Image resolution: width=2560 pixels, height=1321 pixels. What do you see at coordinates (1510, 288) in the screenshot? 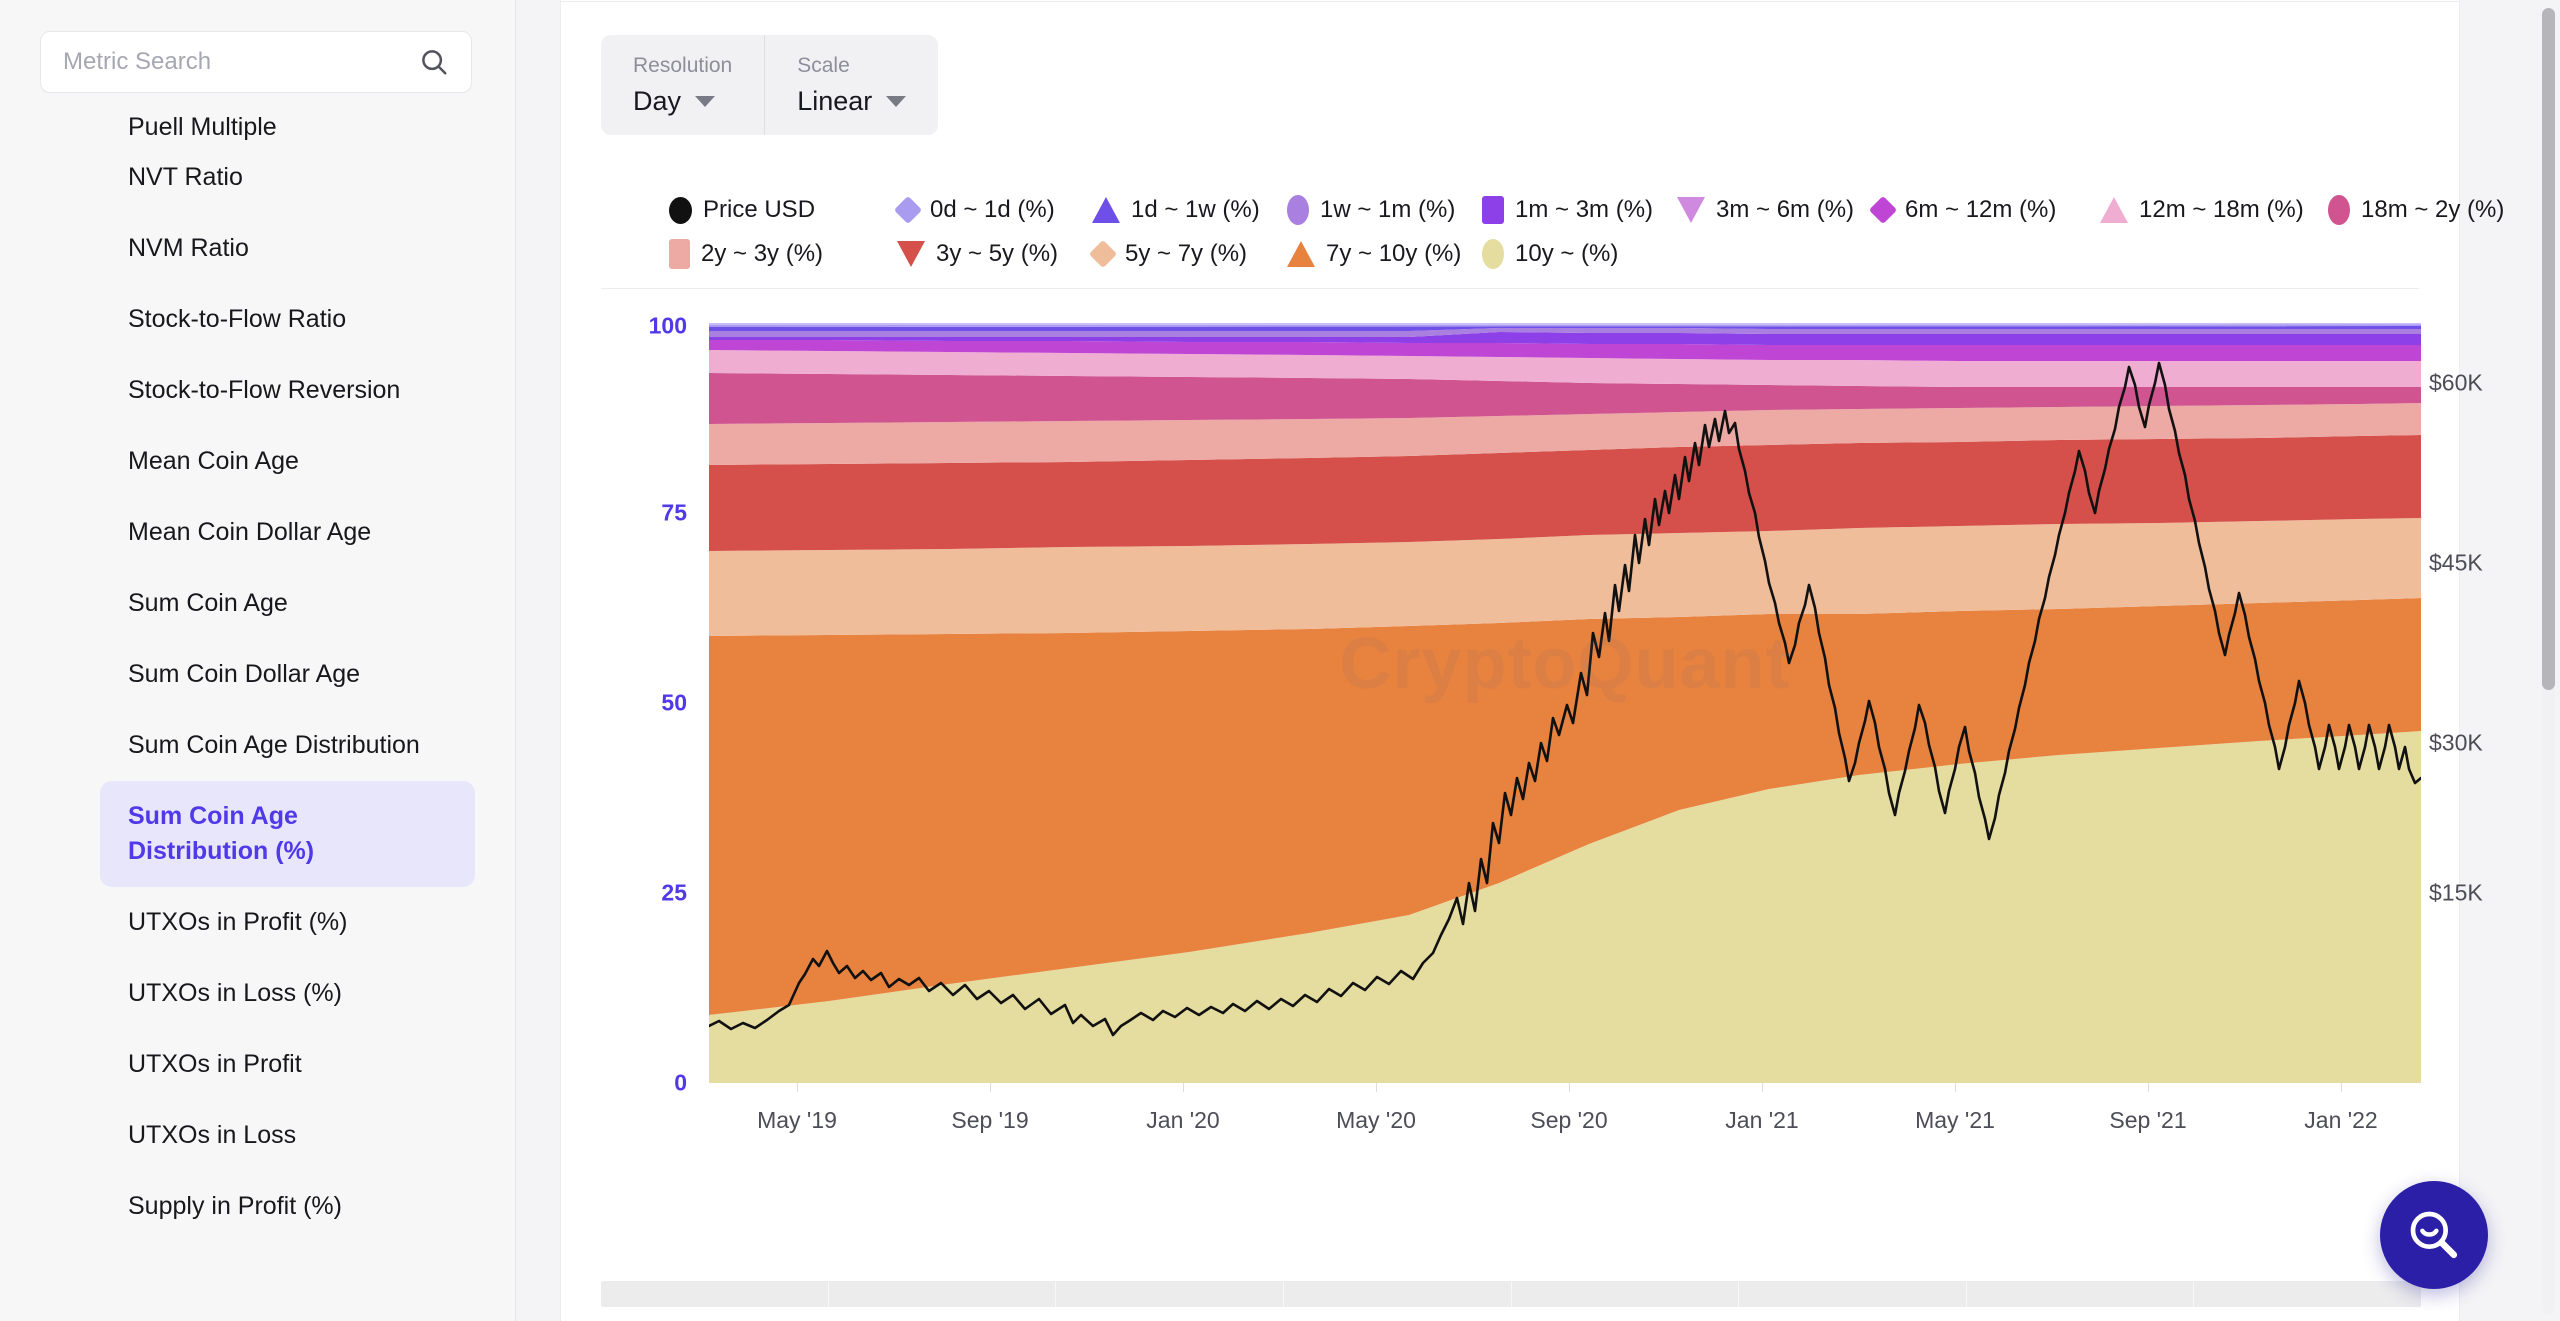
I see `legend-divider` at bounding box center [1510, 288].